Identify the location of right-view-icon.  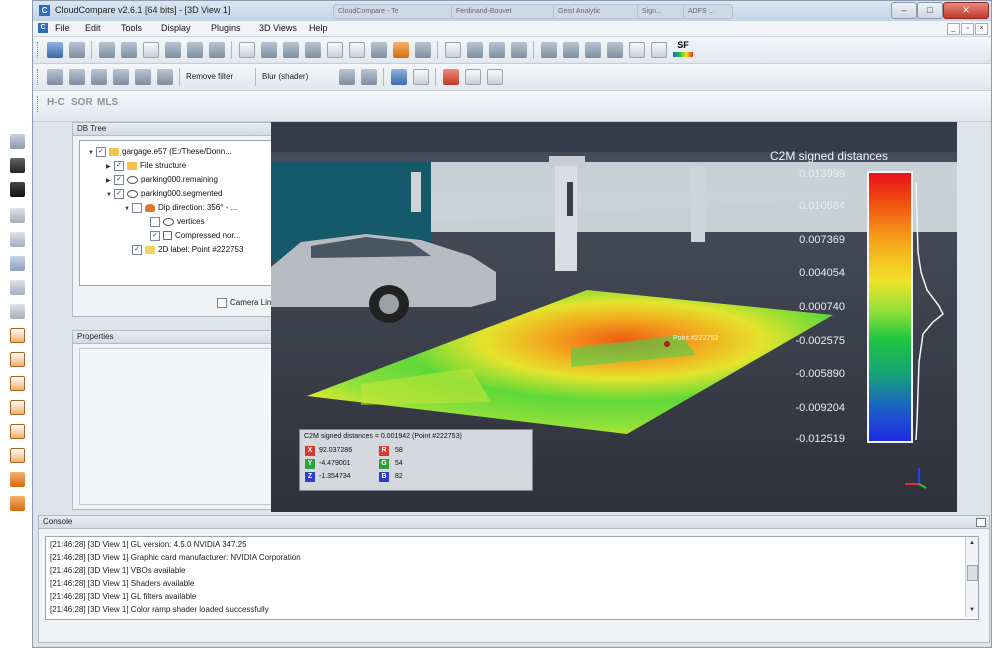
(17, 431).